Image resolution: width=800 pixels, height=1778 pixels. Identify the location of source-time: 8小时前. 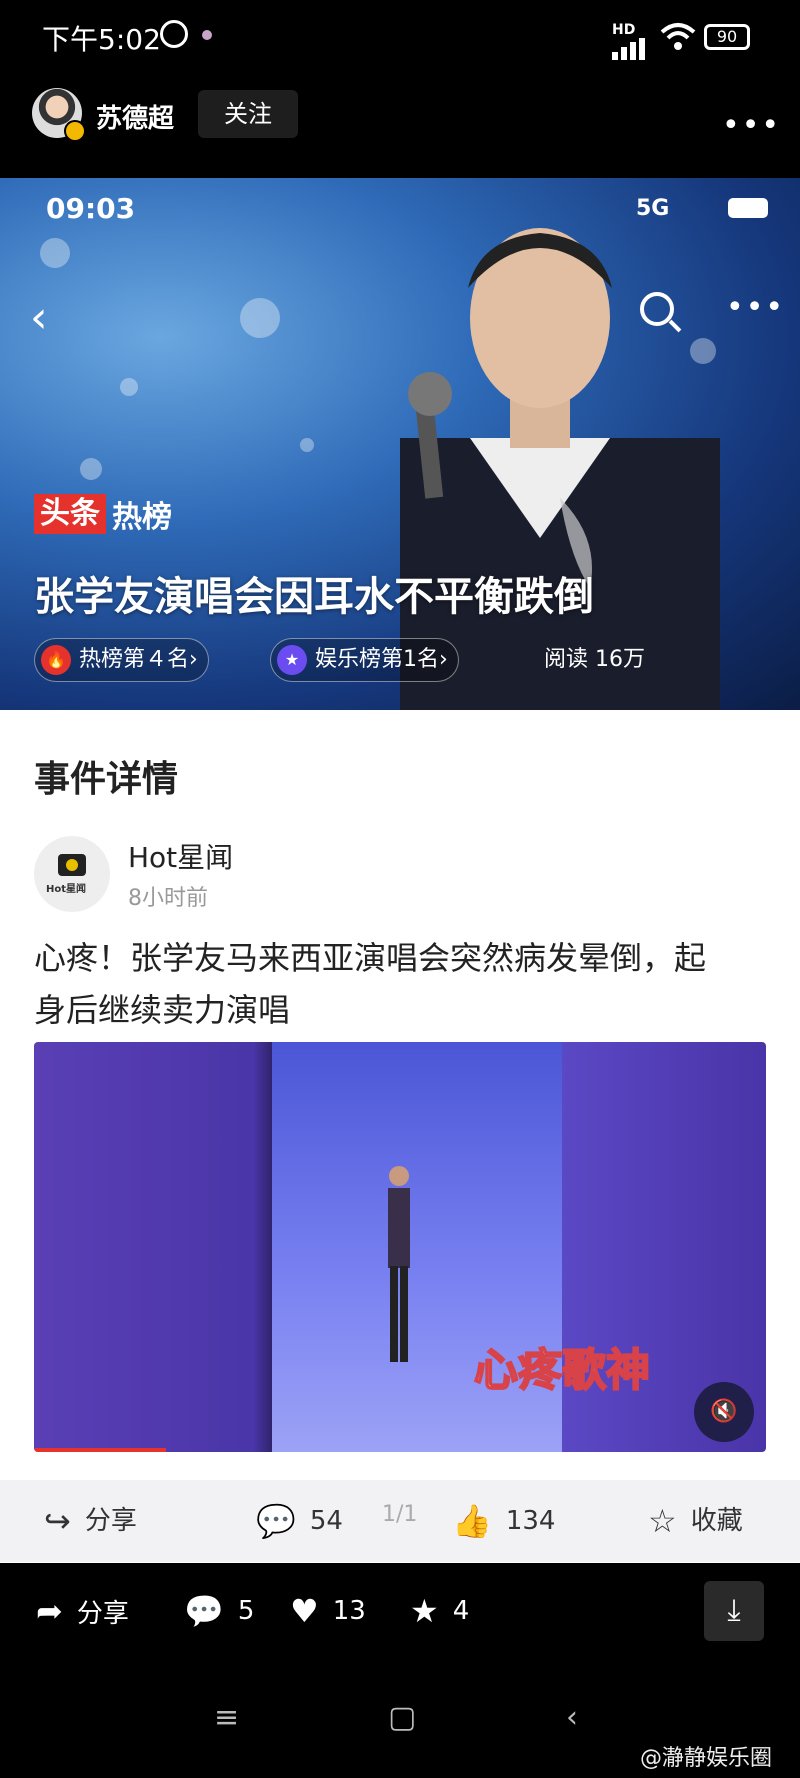
(168, 898).